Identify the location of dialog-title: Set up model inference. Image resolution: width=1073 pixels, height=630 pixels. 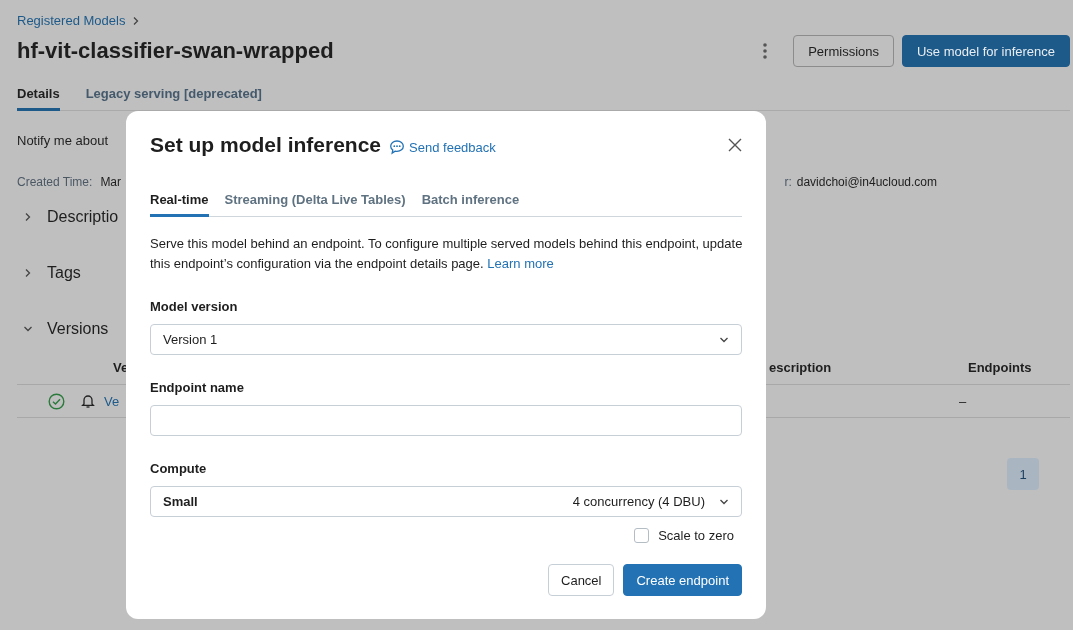
(266, 145).